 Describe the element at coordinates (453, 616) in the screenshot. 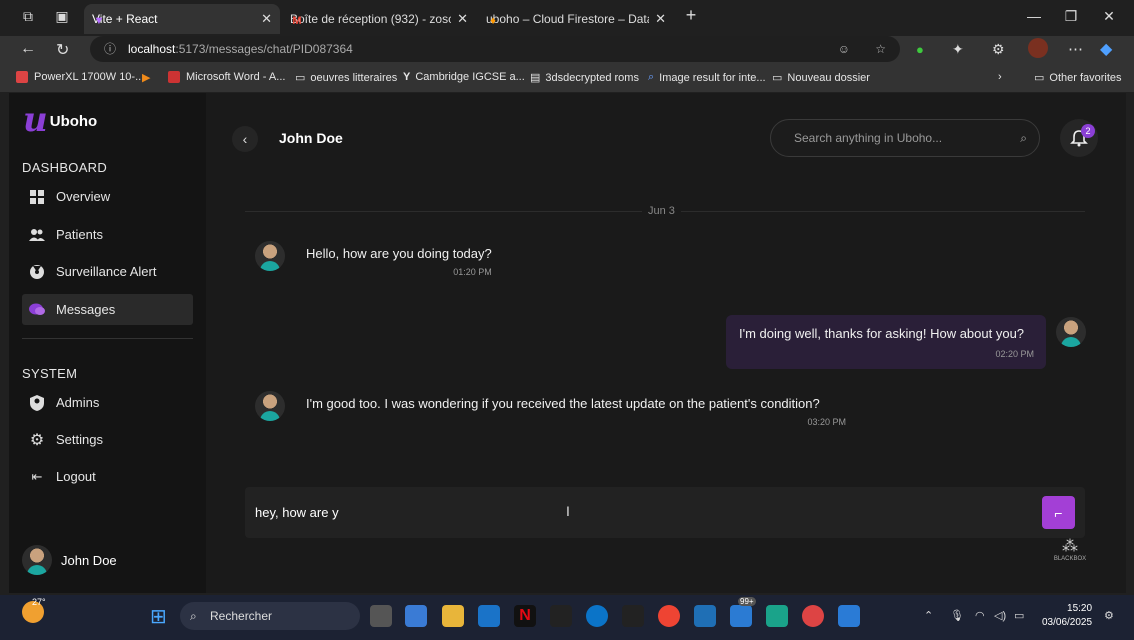

I see `file-explorer-icon` at that location.